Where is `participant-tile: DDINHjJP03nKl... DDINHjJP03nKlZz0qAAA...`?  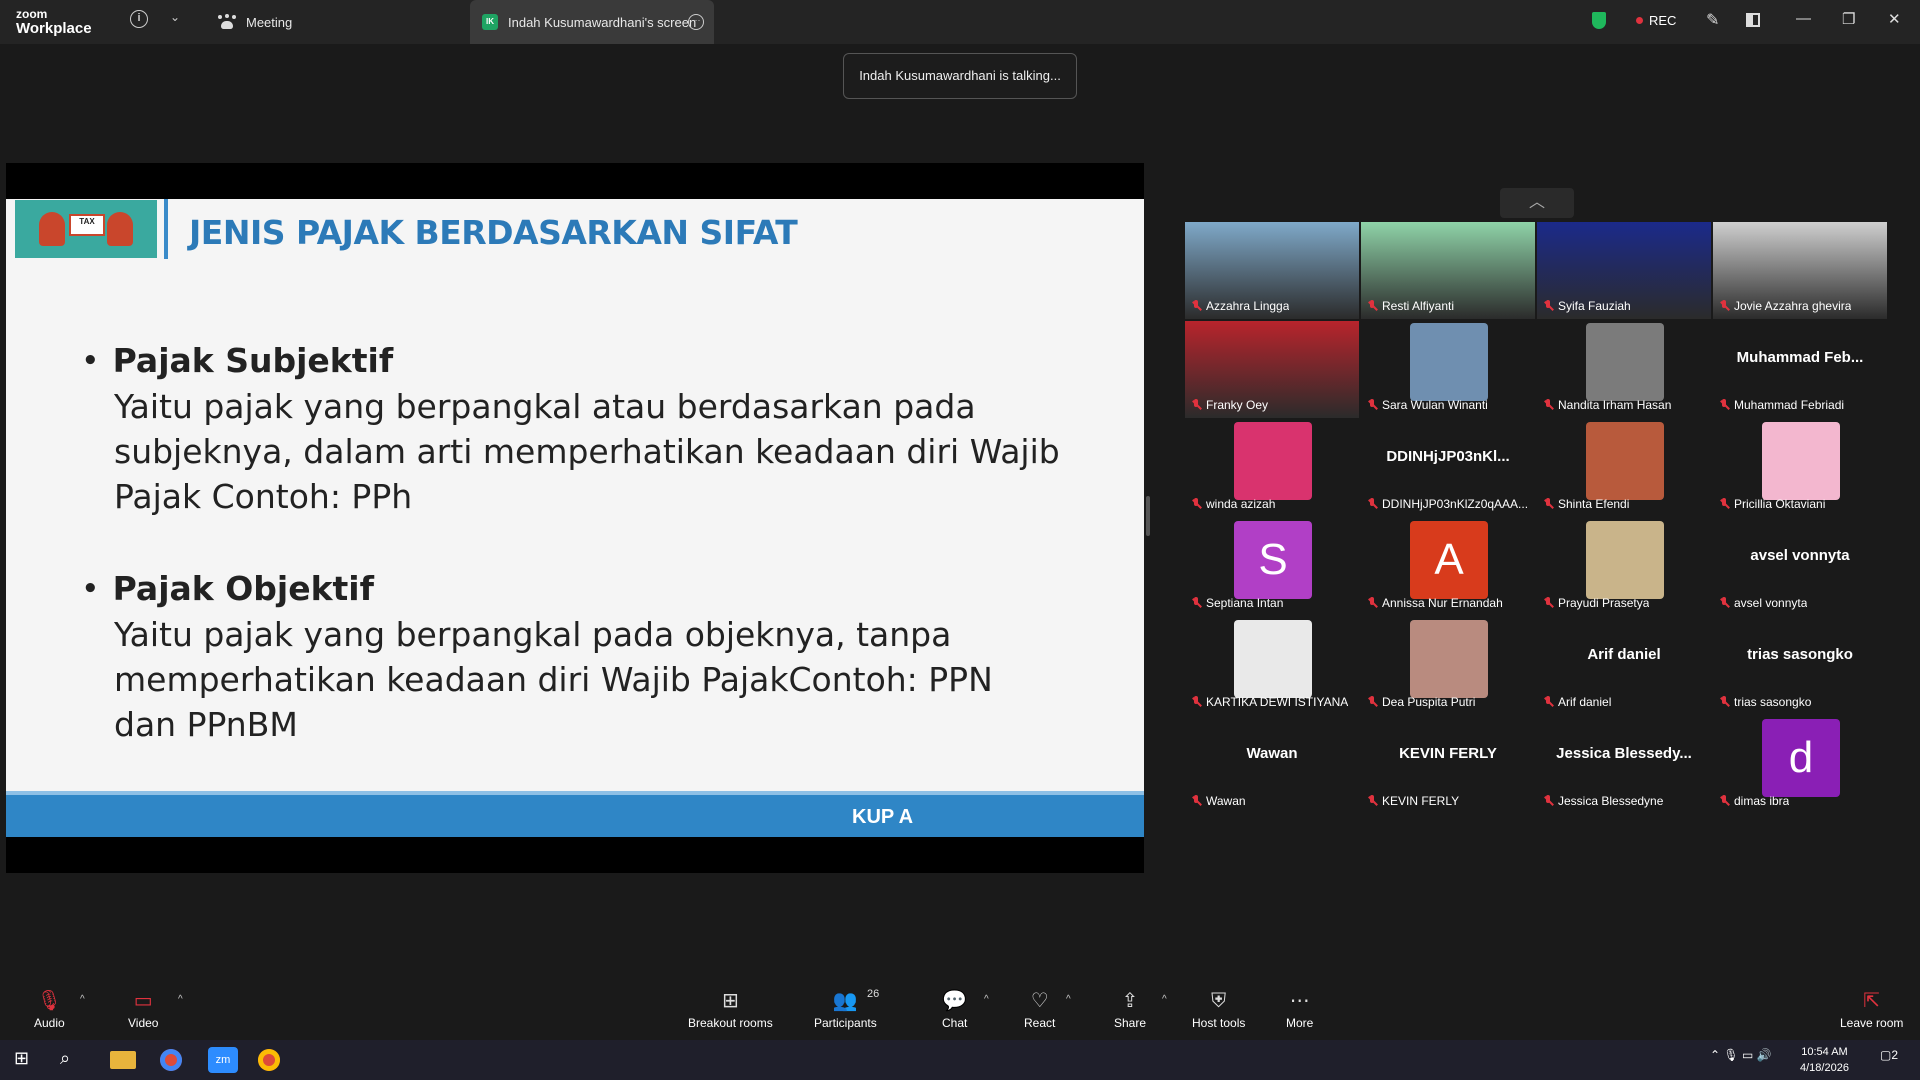 participant-tile: DDINHjJP03nKl... DDINHjJP03nKlZz0qAAA... is located at coordinates (1448, 468).